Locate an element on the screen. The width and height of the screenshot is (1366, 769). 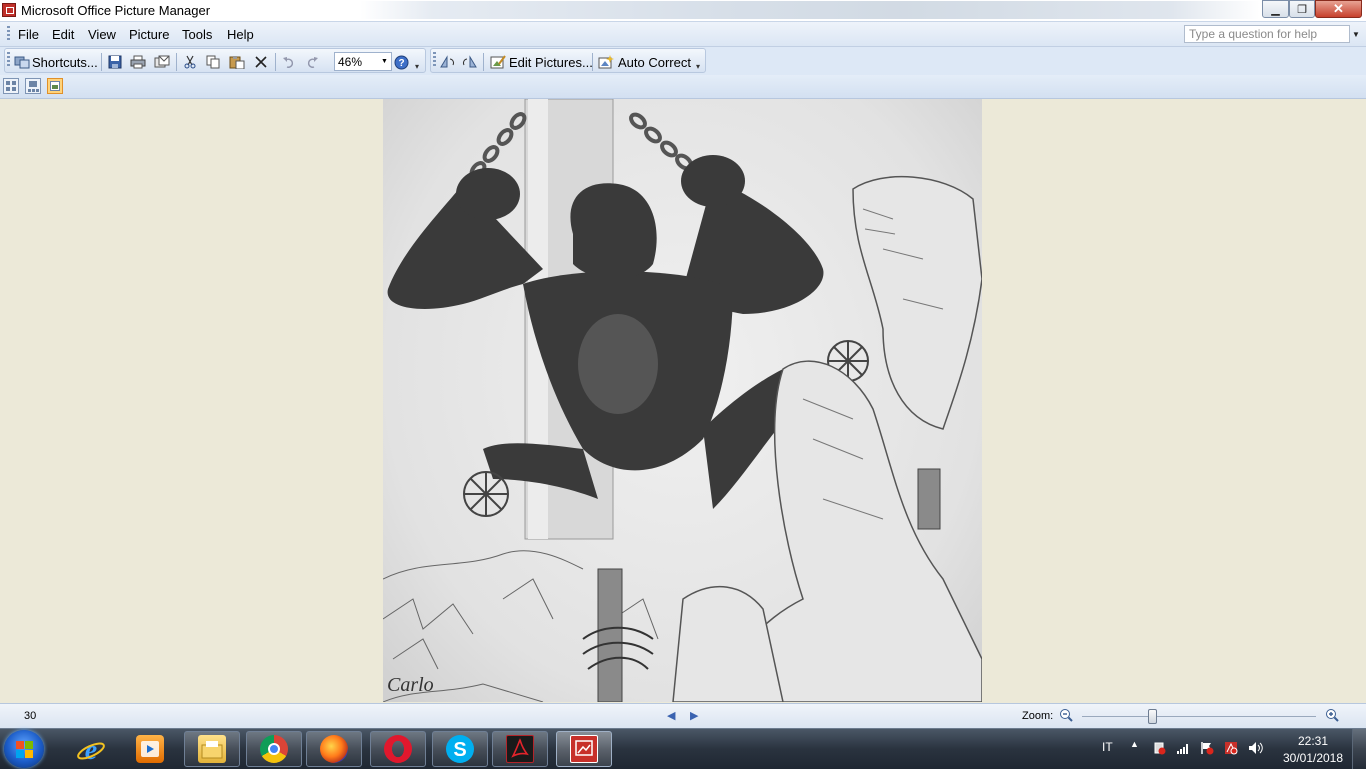
tray-acrobat-updater is located at coordinates (1231, 748).